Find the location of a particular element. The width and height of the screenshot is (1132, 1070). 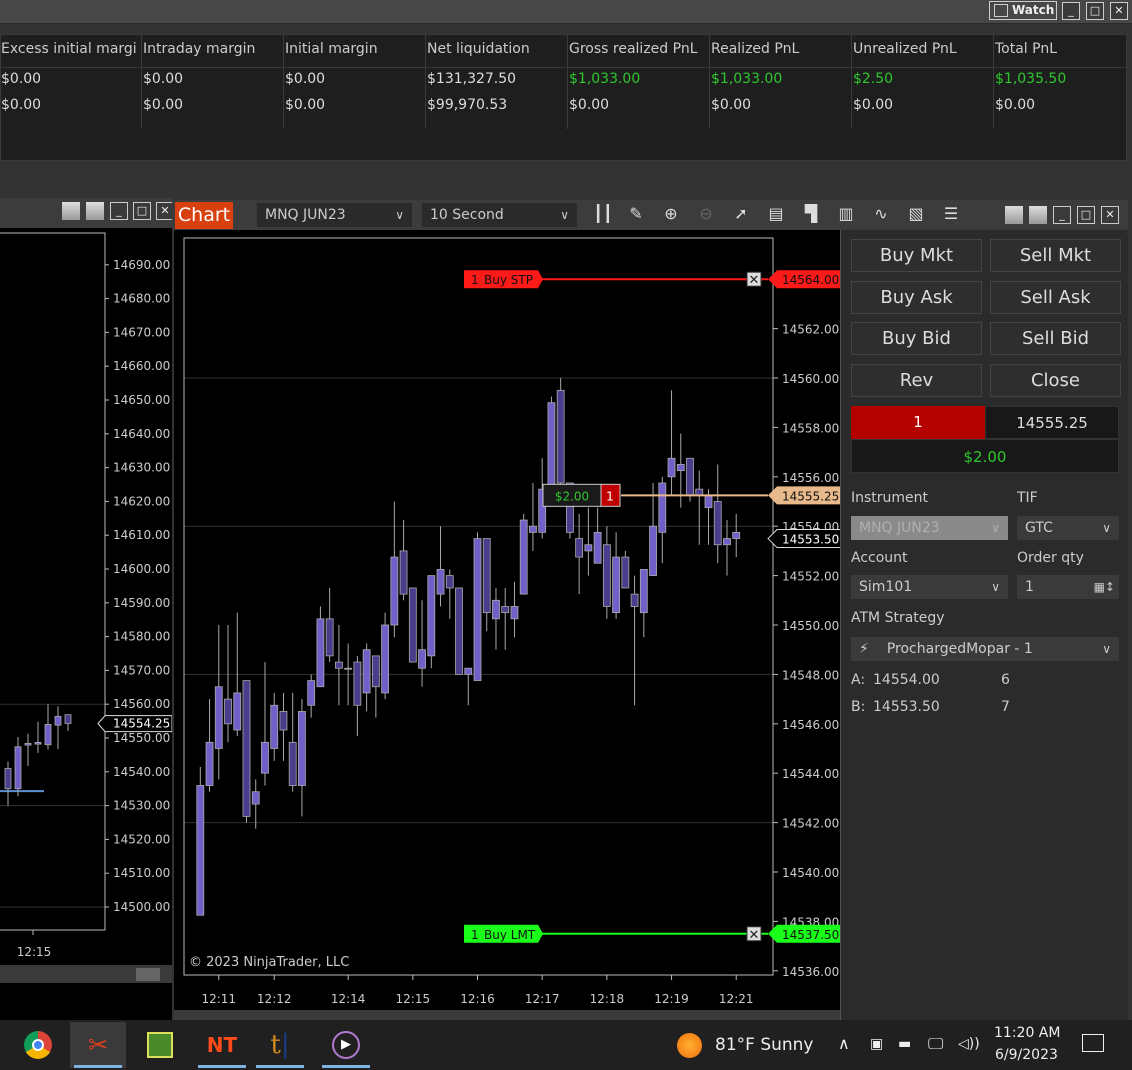

x-tick-label: 12:14 is located at coordinates (348, 999).